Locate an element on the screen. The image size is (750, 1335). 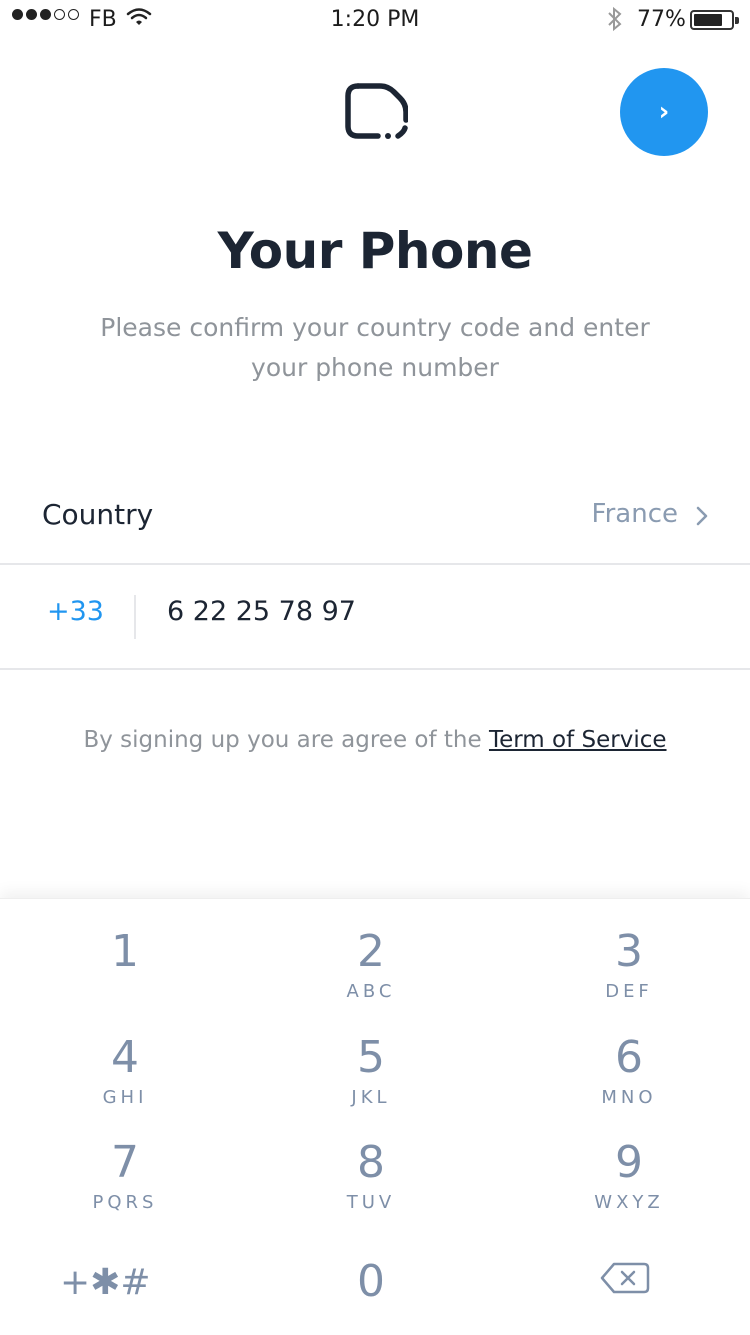
chevron-right-icon: › is located at coordinates (664, 112).